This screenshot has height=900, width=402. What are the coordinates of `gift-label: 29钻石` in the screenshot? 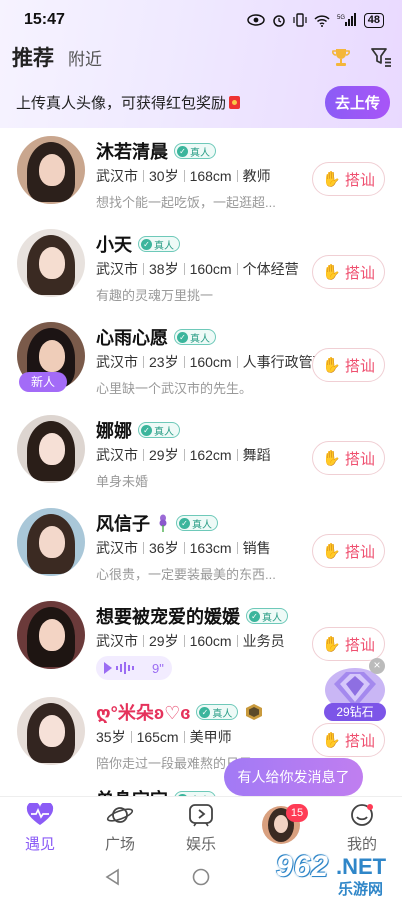 It's located at (355, 712).